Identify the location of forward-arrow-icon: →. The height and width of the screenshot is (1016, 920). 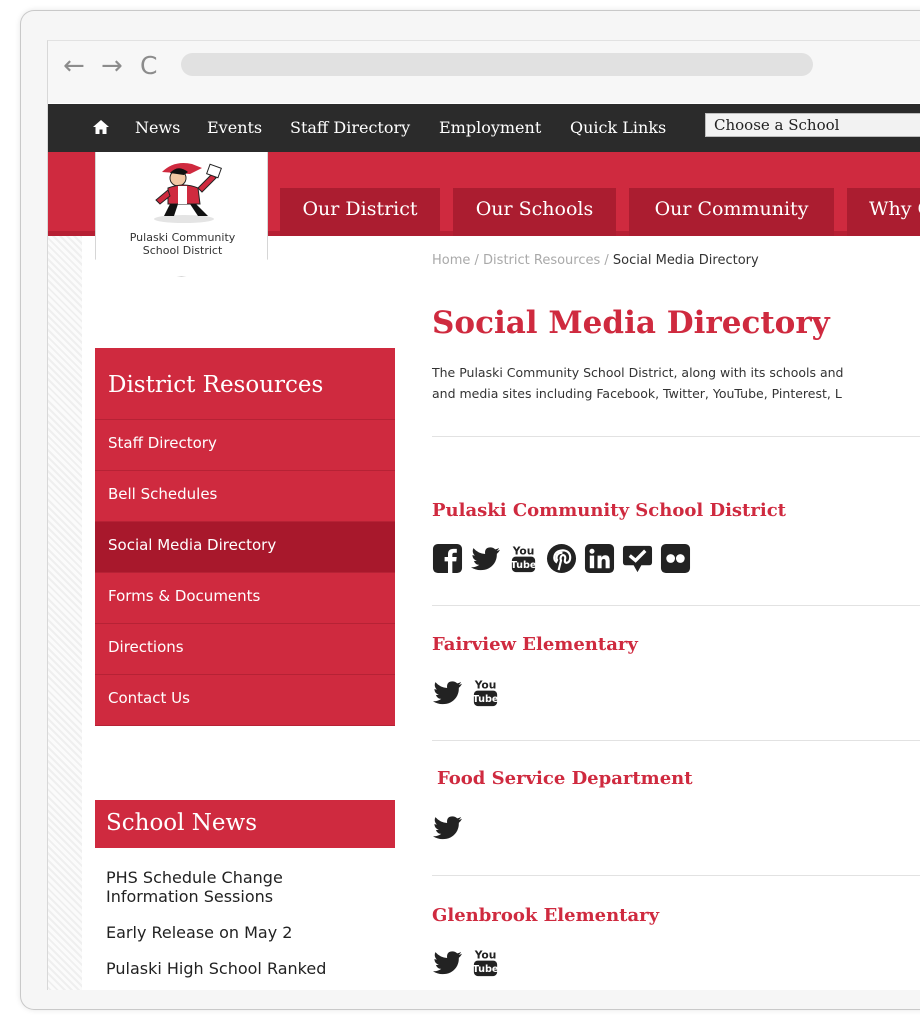
(112, 66).